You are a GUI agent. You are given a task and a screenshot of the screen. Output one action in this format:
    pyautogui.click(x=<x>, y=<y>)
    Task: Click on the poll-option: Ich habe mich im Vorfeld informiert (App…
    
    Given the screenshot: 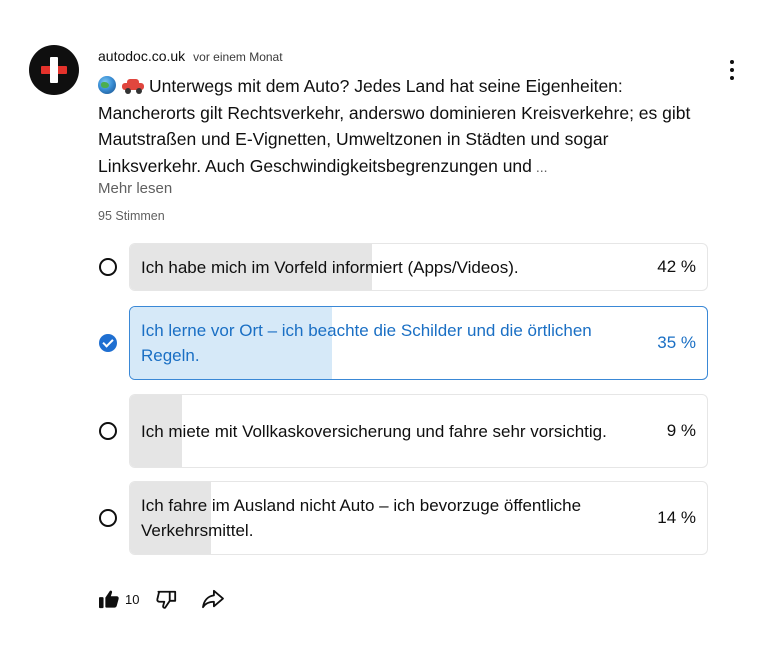 What is the action you would take?
    pyautogui.click(x=418, y=267)
    